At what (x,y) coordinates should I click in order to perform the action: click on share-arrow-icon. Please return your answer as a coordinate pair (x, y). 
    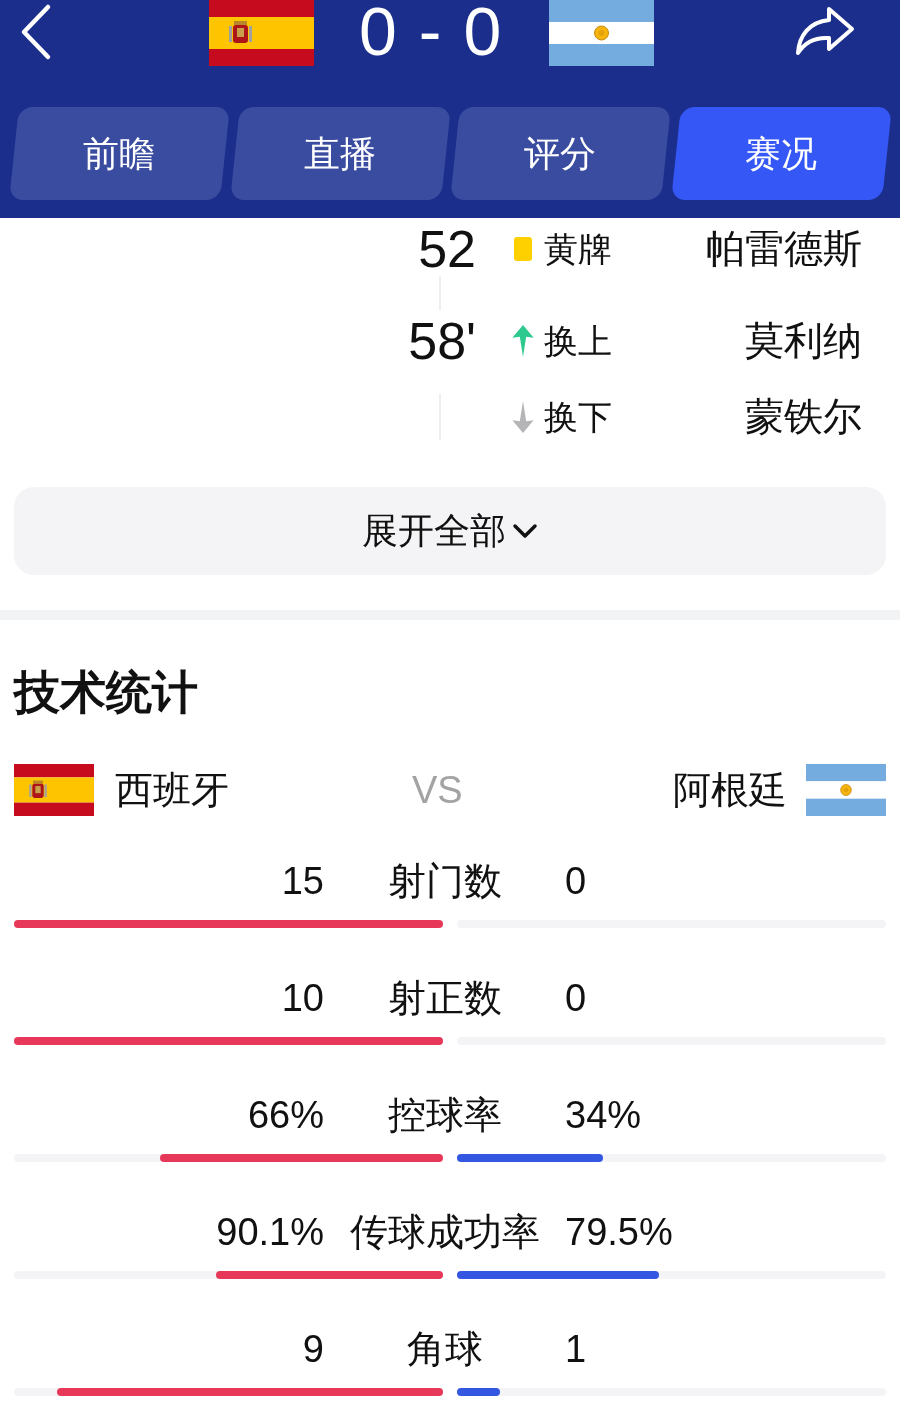
    Looking at the image, I should click on (825, 31).